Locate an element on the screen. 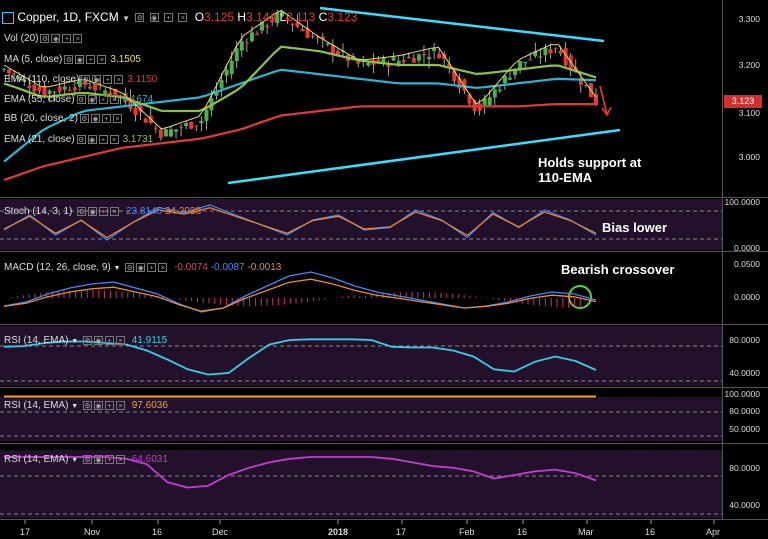 The height and width of the screenshot is (539, 768). indicator-label: EMA (110, close) is located at coordinates (41, 79).